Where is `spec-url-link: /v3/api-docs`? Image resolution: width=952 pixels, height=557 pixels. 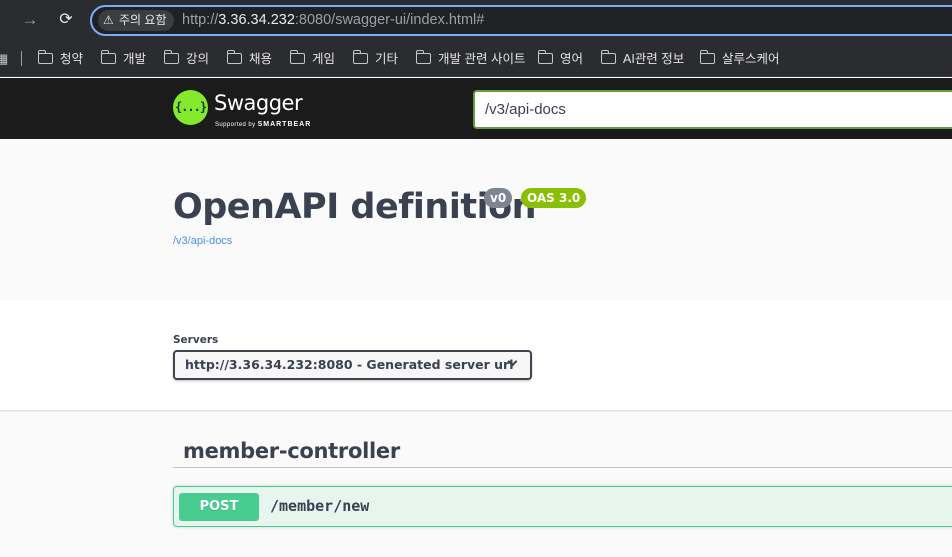
spec-url-link: /v3/api-docs is located at coordinates (202, 241).